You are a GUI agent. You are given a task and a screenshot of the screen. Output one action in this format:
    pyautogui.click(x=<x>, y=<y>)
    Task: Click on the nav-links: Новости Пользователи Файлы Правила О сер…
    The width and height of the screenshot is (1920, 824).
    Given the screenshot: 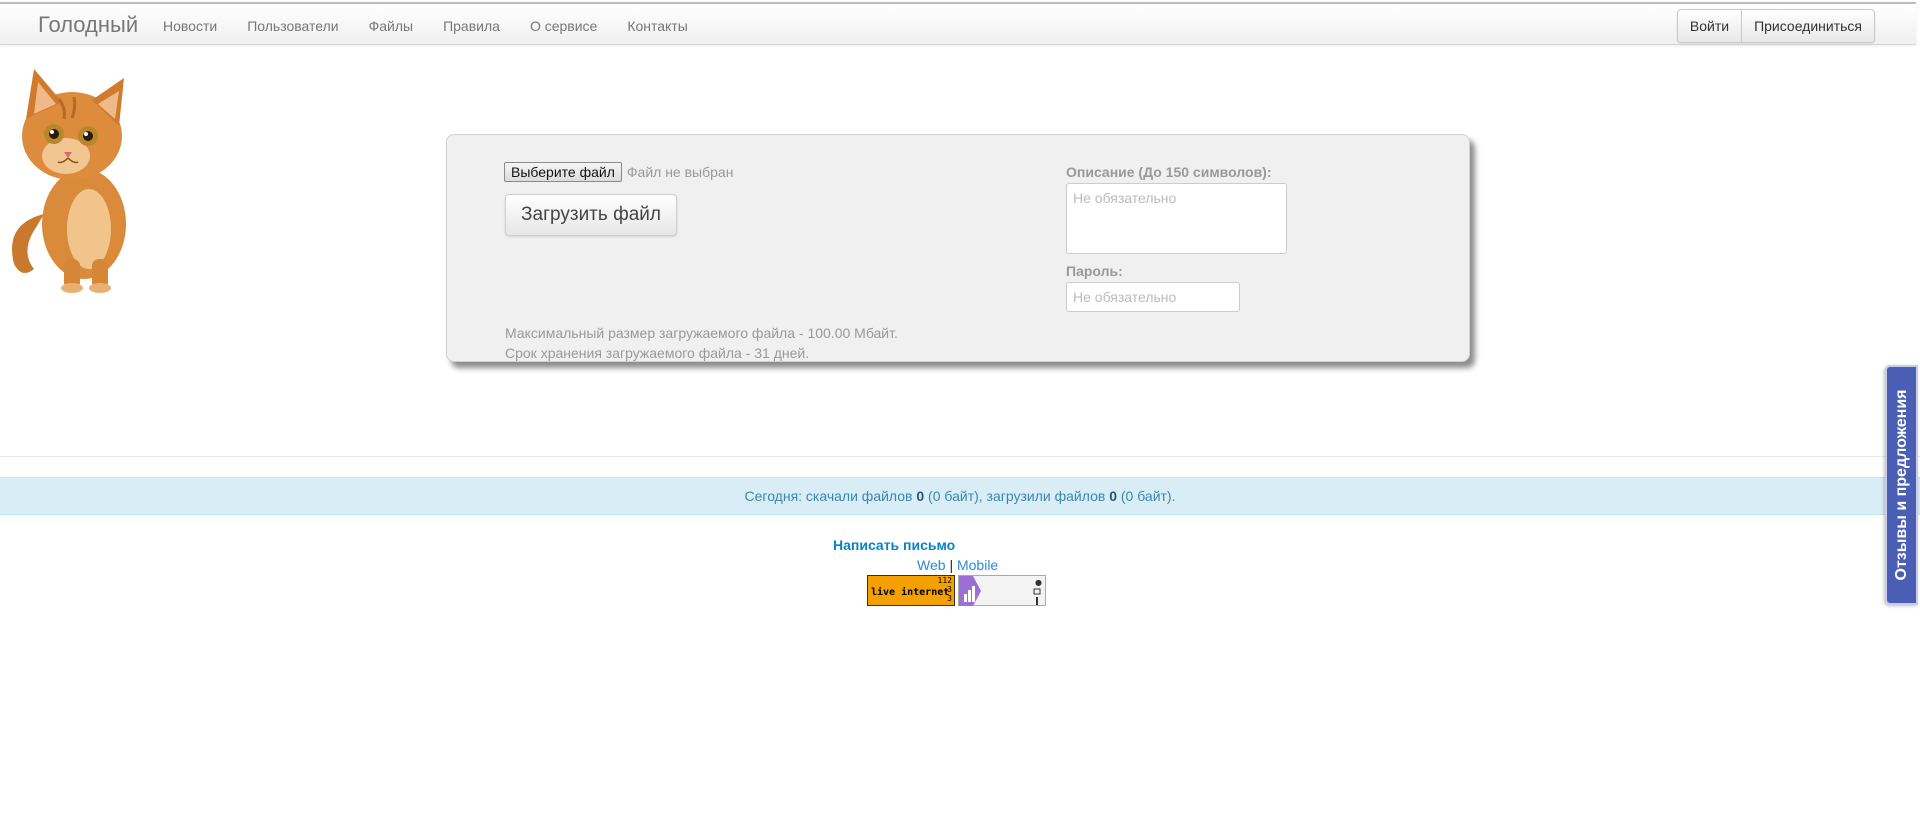 What is the action you would take?
    pyautogui.click(x=425, y=26)
    